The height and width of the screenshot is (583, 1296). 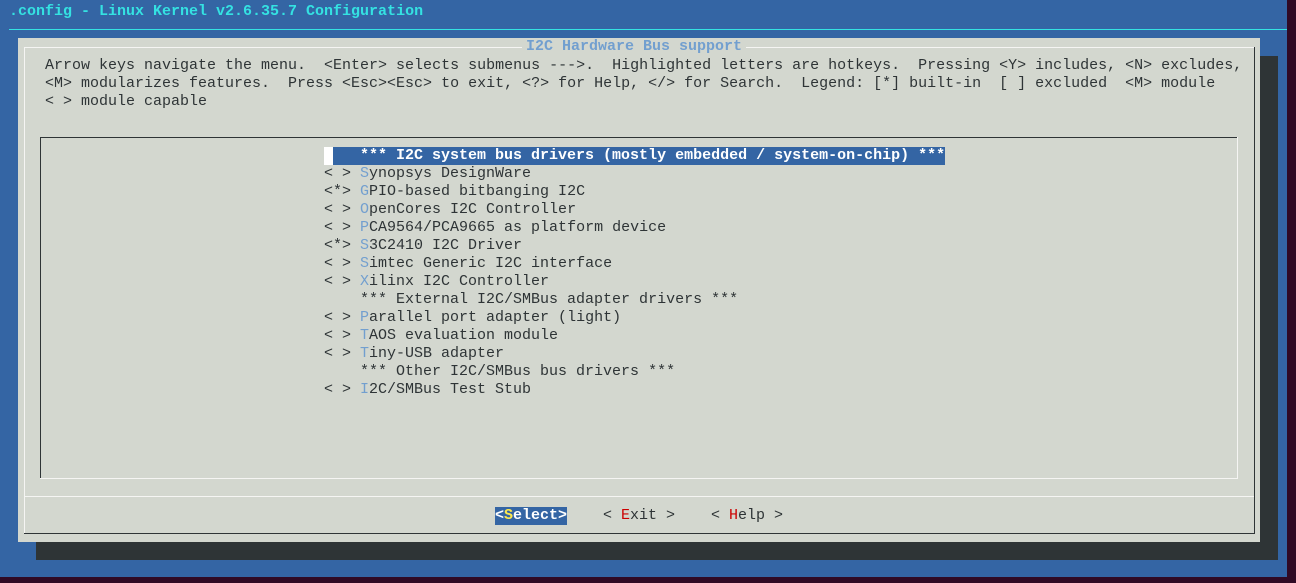 What do you see at coordinates (495, 317) in the screenshot?
I see `item-label: arallel port adapter (light)` at bounding box center [495, 317].